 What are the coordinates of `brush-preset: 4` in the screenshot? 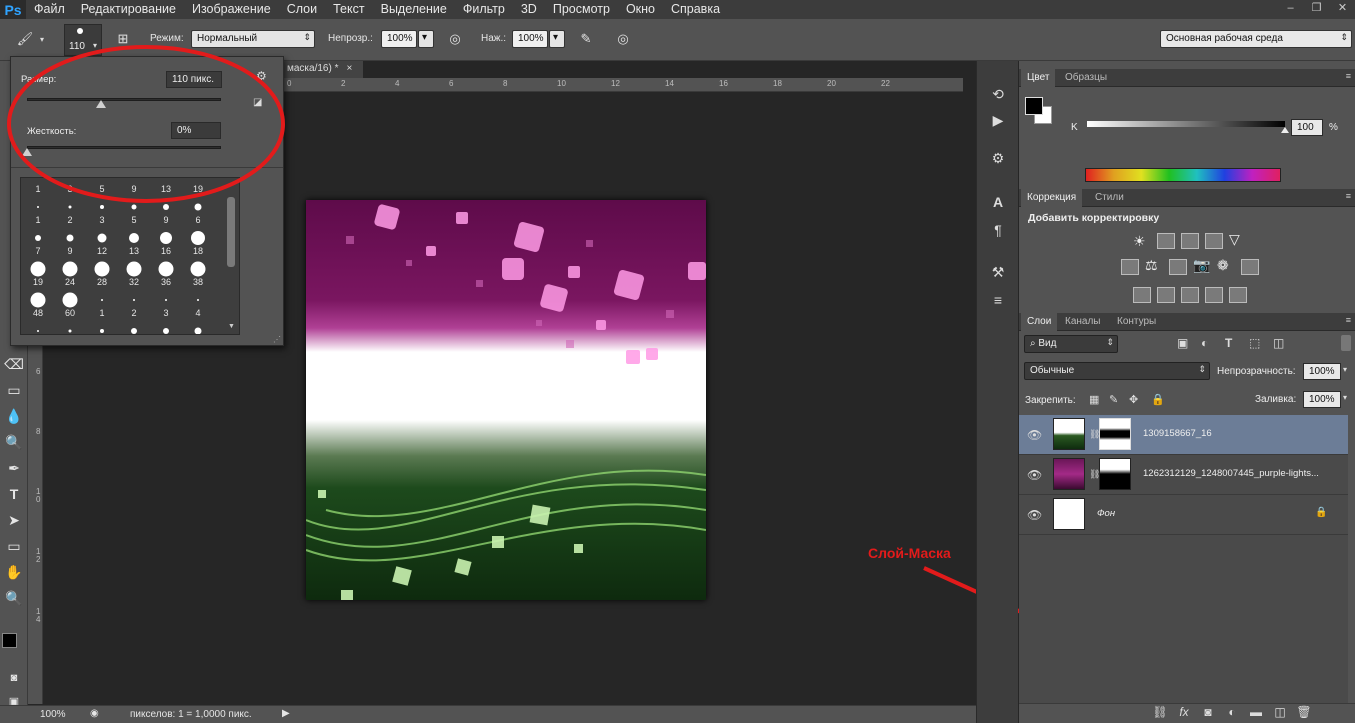 It's located at (198, 303).